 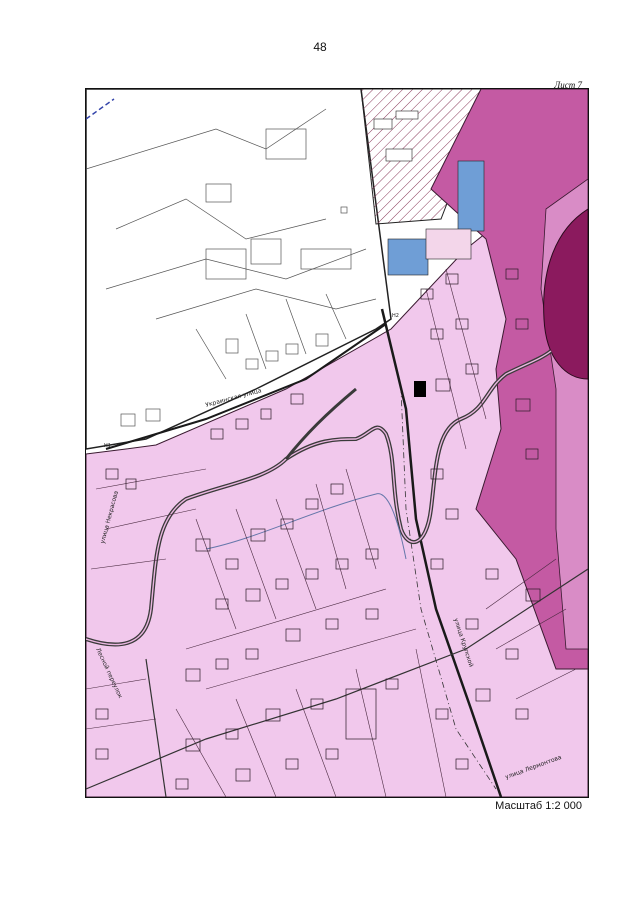 I want to click on point-label-2: Н1, so click(x=107, y=446).